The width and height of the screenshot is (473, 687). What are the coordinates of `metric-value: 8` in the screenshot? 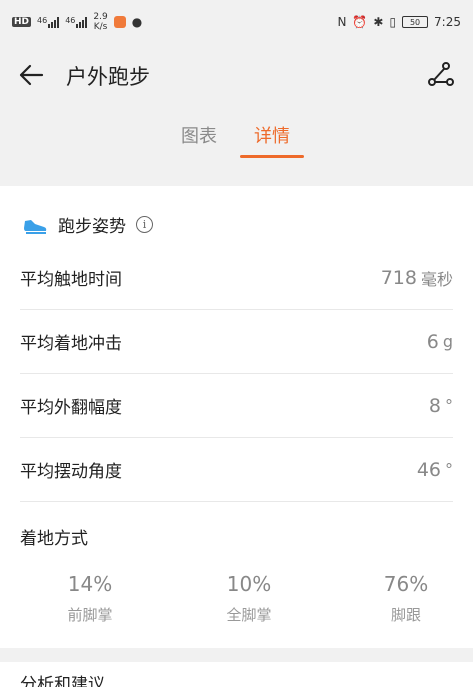 It's located at (434, 405).